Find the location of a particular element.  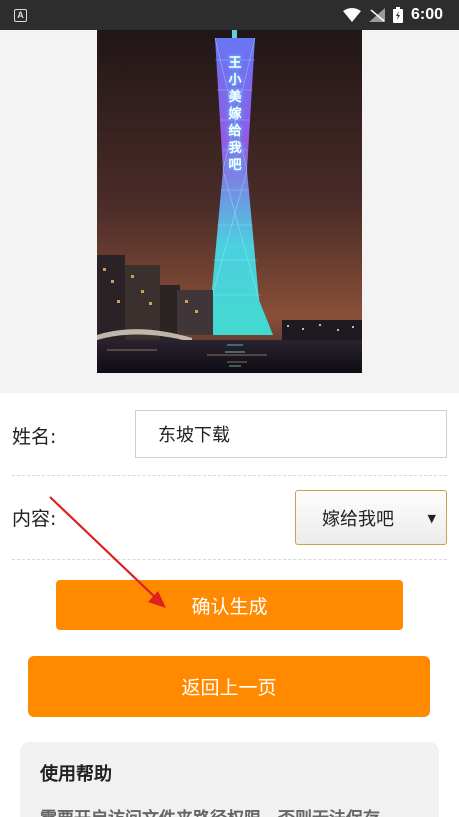

content-row: 内容: 嫁给我吧 ▼ is located at coordinates (229, 517).